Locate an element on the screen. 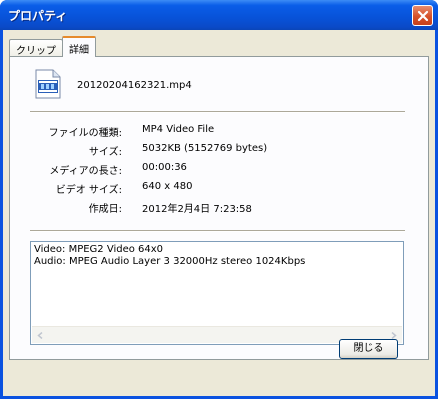 Image resolution: width=438 pixels, height=399 pixels. property-row-duration: メディアの長さ: 00:00:36 is located at coordinates (210, 169).